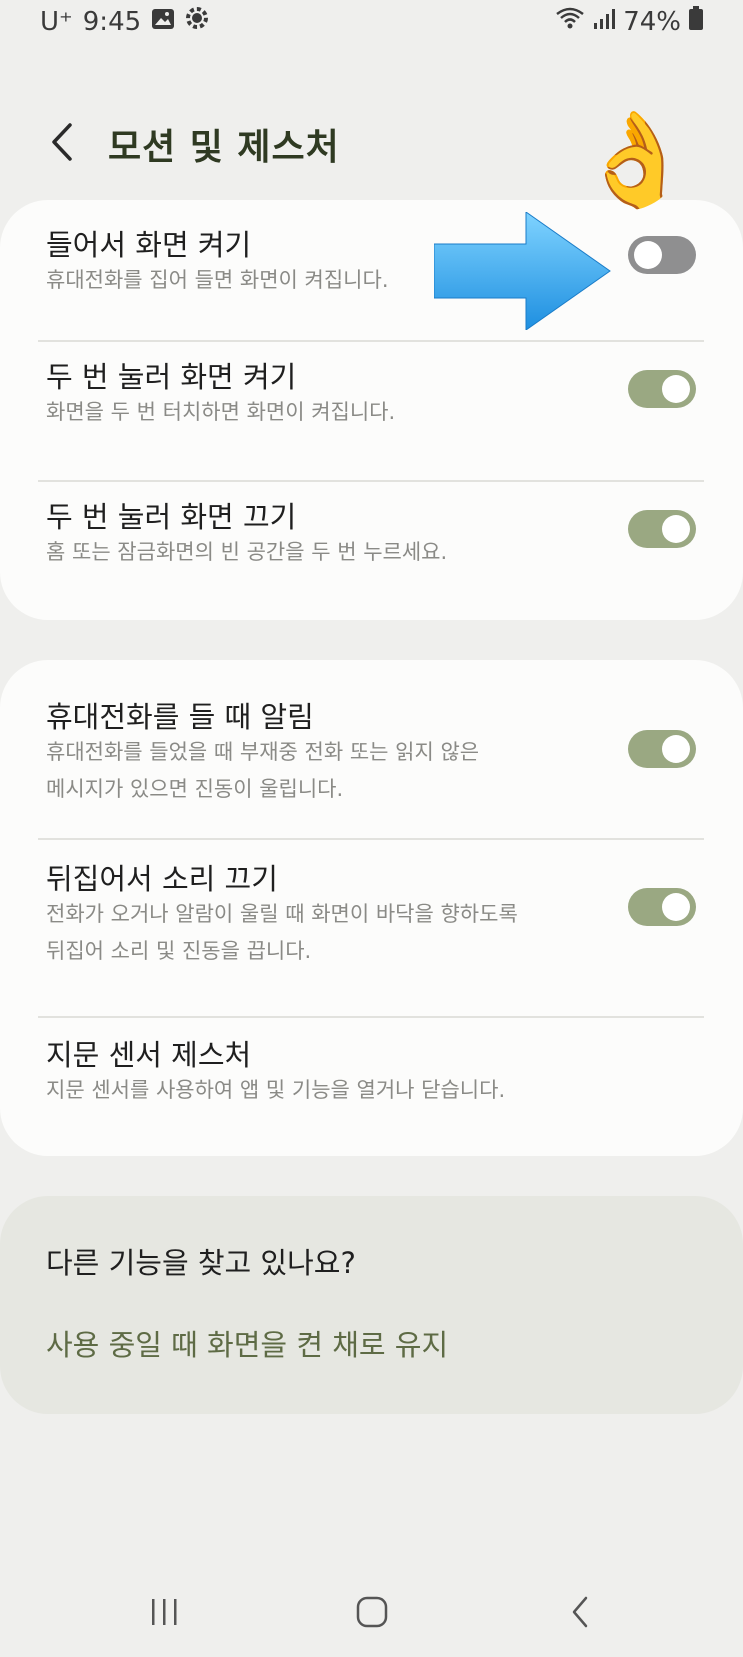 This screenshot has width=743, height=1657. I want to click on setting-description-line1: 휴대전화를 들었을 때 부재중 전화 또는 읽지 않은, so click(263, 752).